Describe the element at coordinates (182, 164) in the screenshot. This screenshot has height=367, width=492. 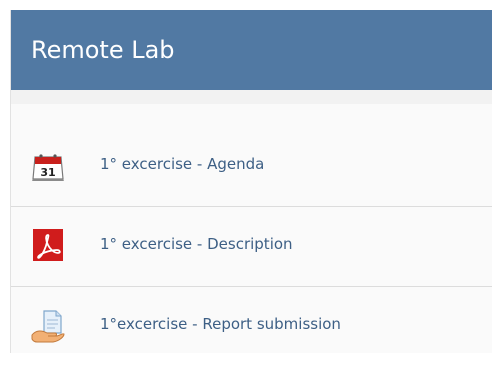
I see `agenda-link: 1° excercise - Agenda` at that location.